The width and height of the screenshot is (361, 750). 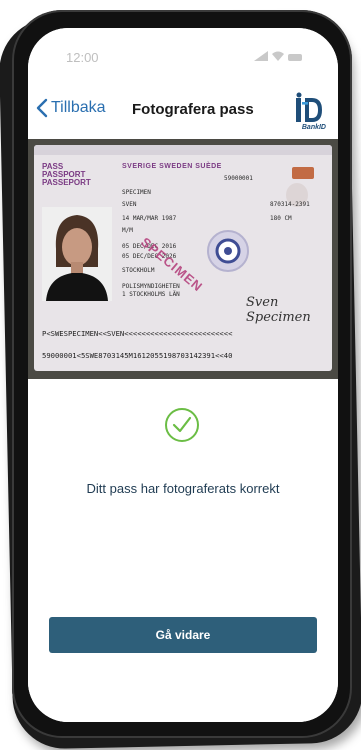 I want to click on bankid-brand-text: BankID, so click(x=313, y=127).